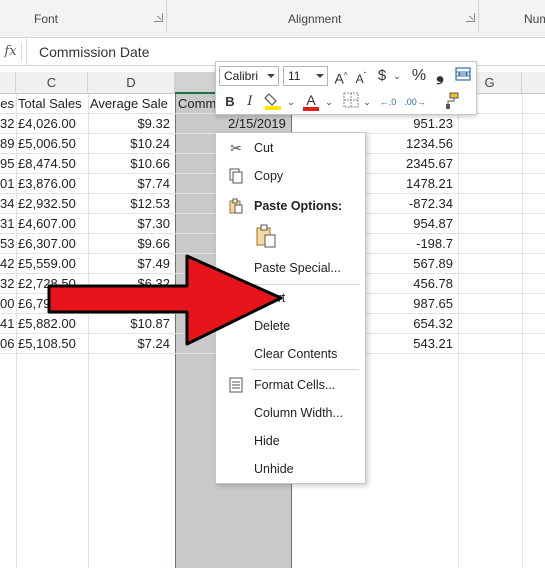  Describe the element at coordinates (8, 124) in the screenshot. I see `cell-b2: 32` at that location.